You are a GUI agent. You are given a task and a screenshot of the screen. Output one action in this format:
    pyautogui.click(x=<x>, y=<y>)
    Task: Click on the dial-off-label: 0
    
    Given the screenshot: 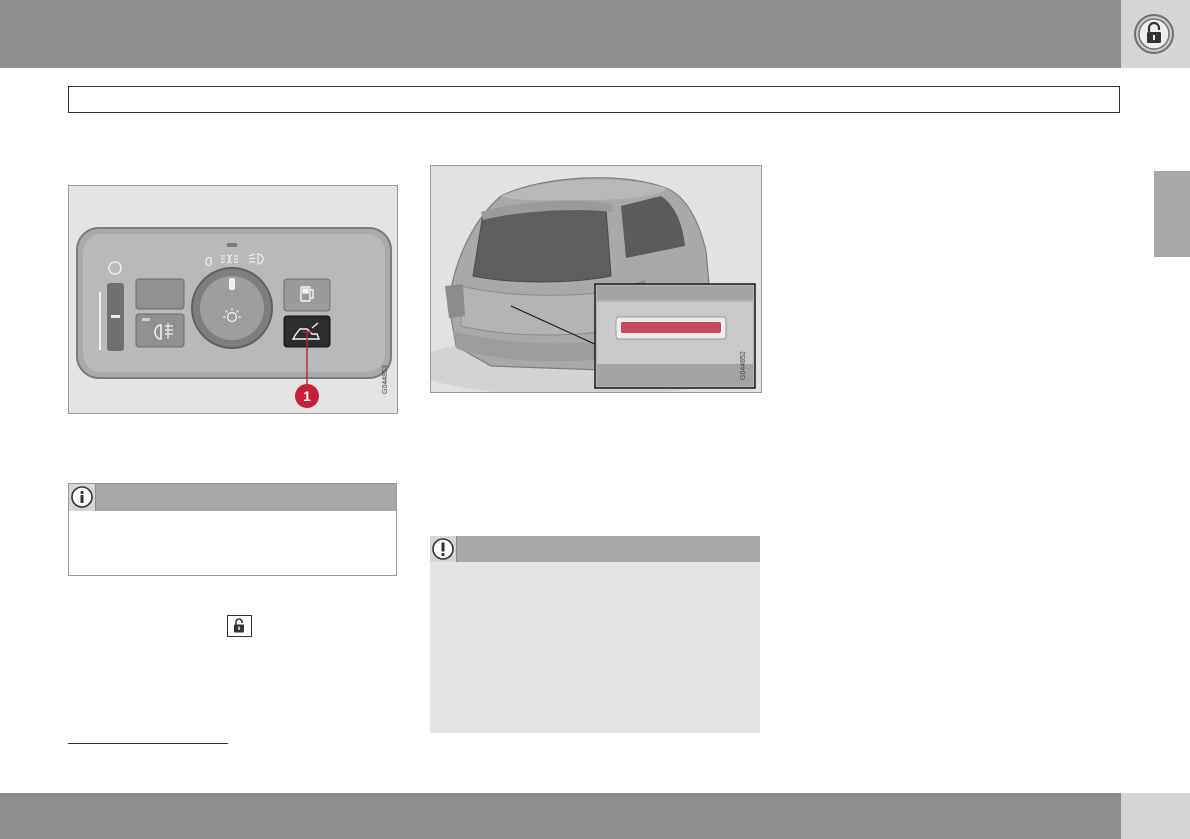 What is the action you would take?
    pyautogui.click(x=208, y=261)
    